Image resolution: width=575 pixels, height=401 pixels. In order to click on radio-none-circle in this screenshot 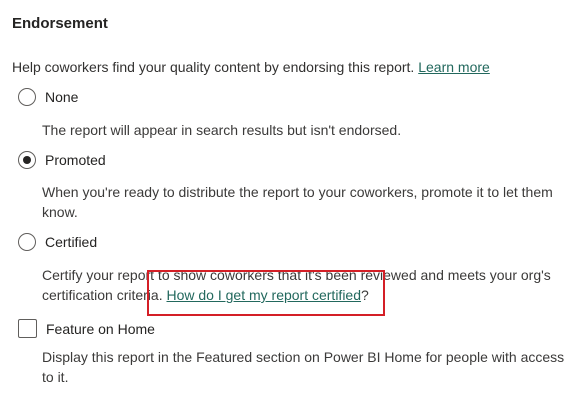, I will do `click(27, 97)`.